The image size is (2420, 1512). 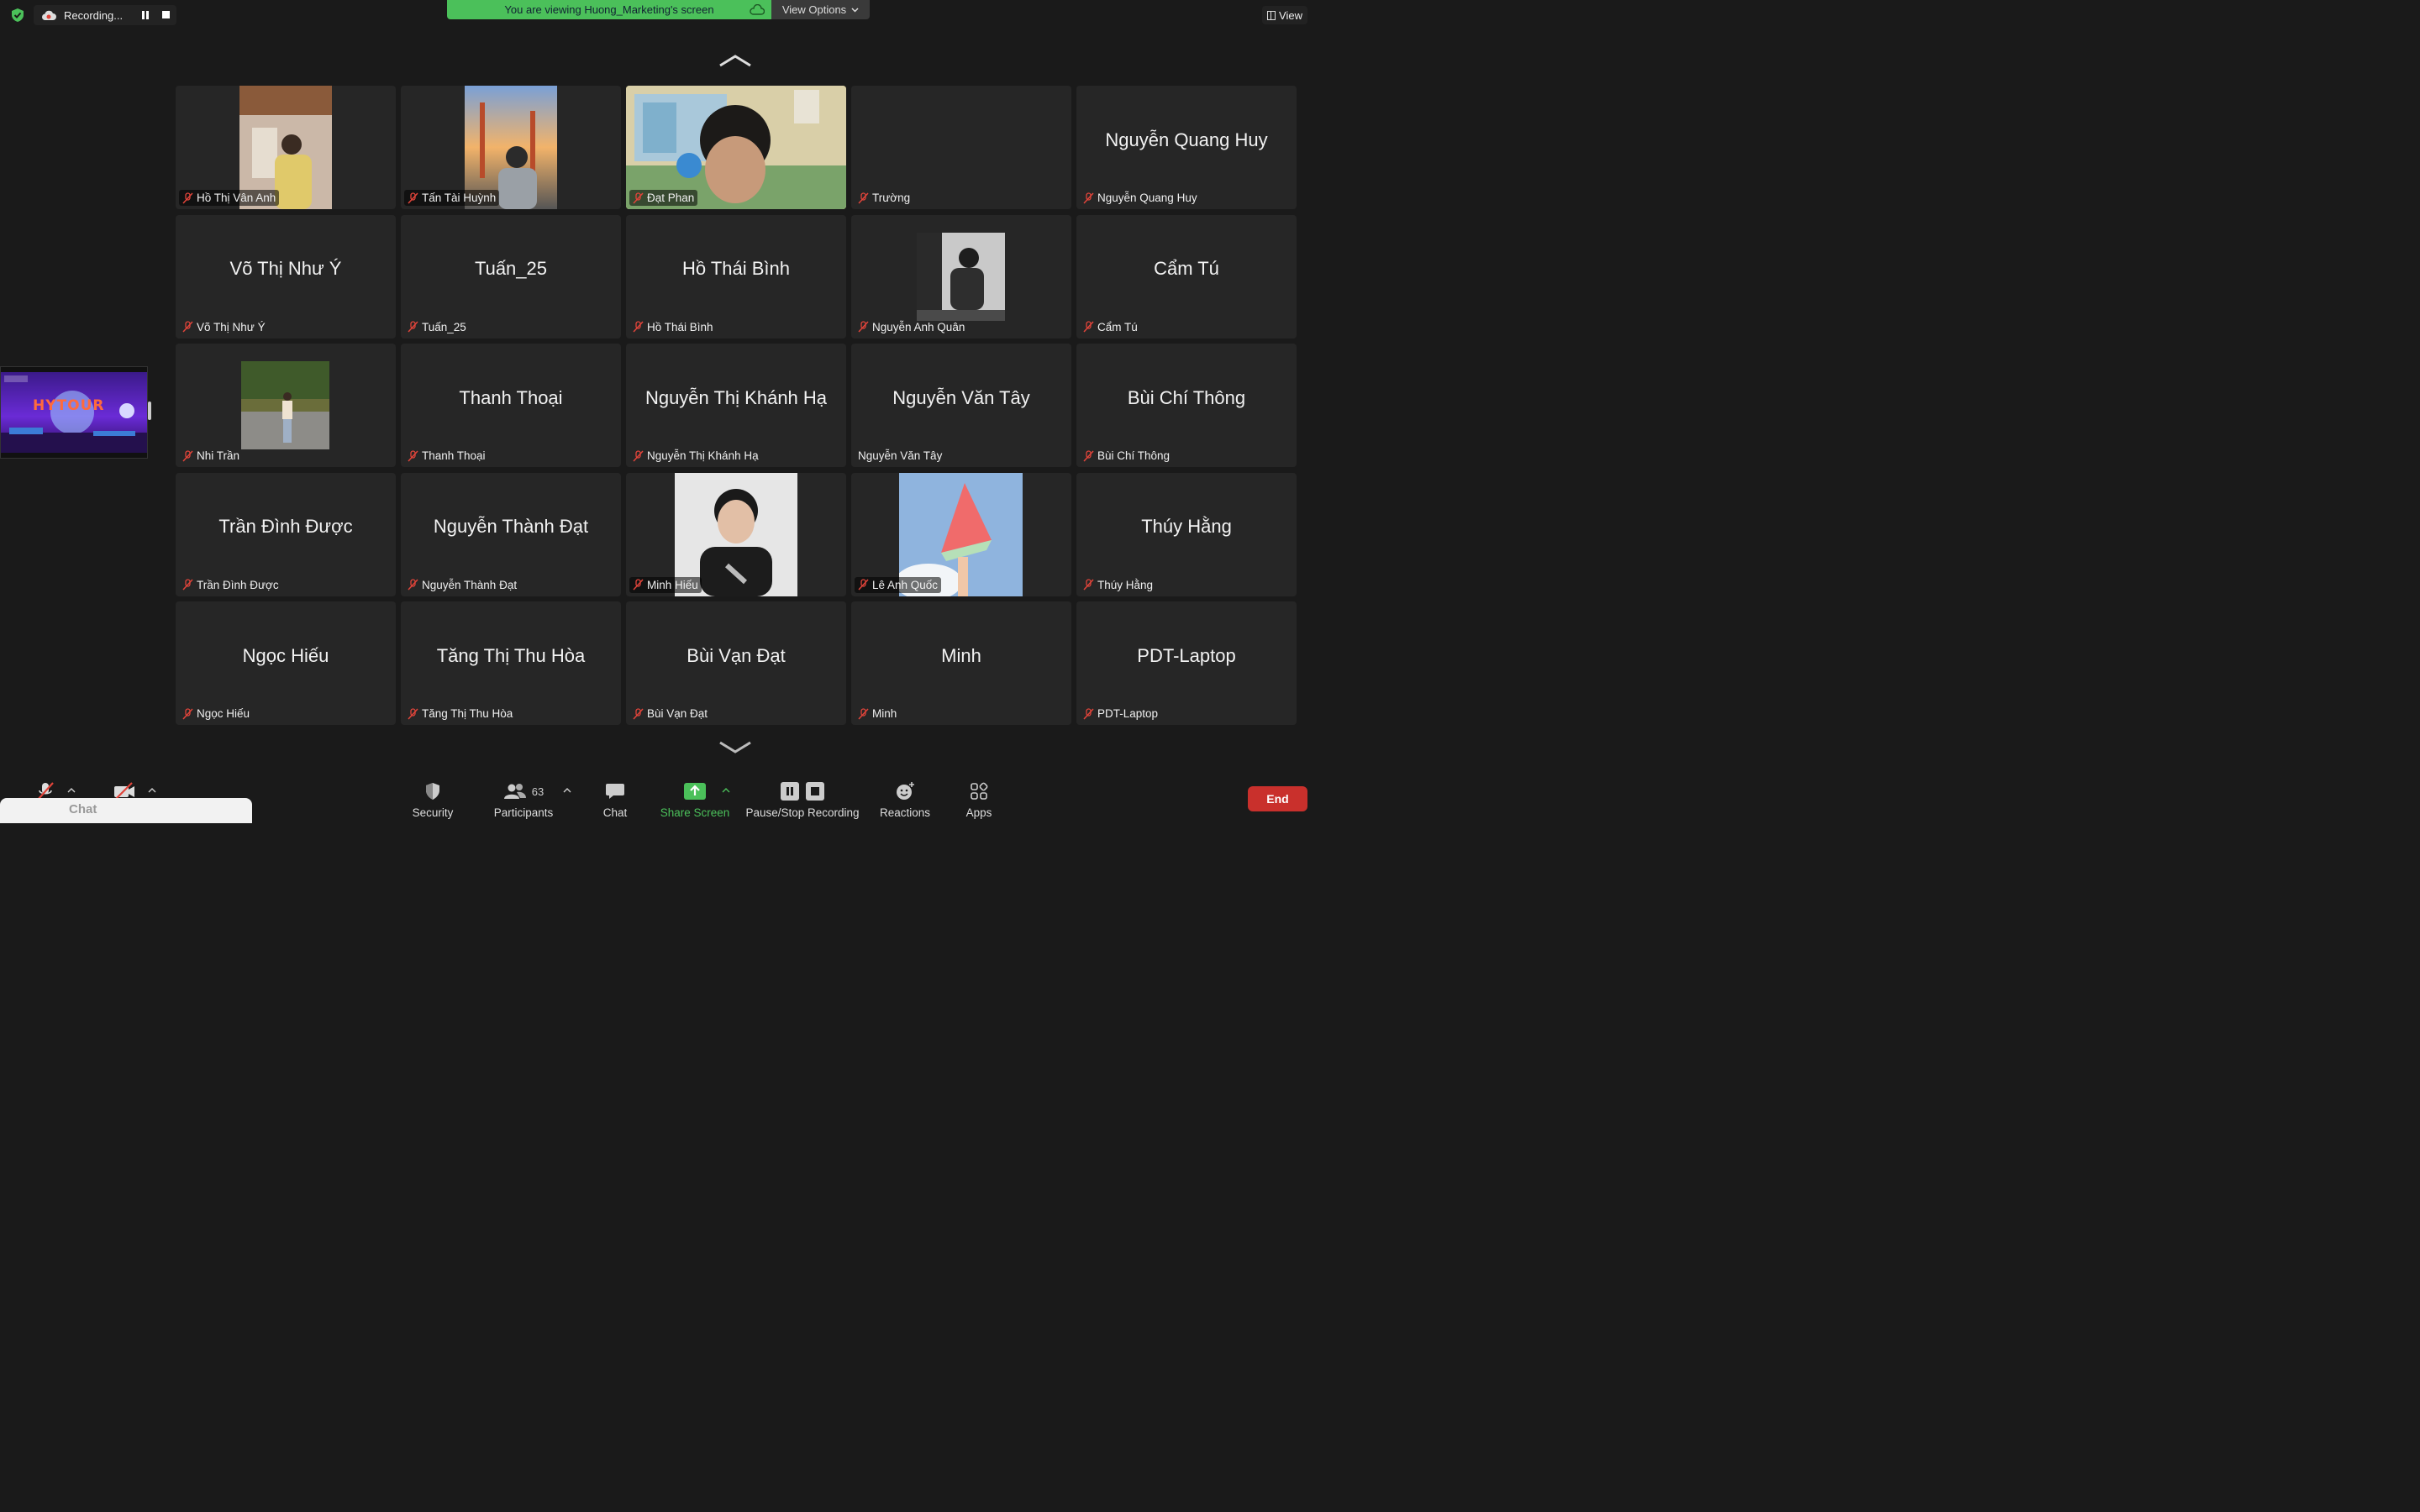 I want to click on chevron-down-icon, so click(x=855, y=10).